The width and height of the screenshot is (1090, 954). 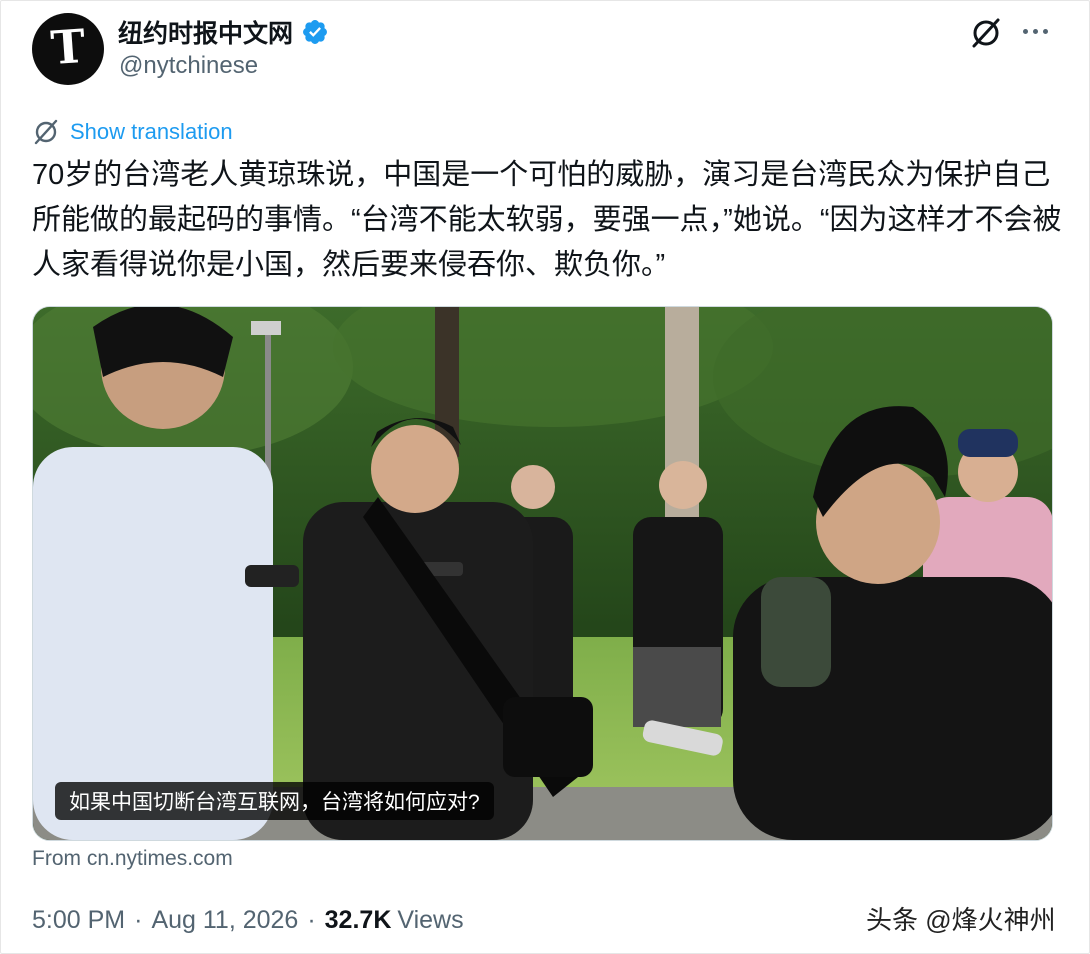 I want to click on show-translation-label: Show translation, so click(x=151, y=132).